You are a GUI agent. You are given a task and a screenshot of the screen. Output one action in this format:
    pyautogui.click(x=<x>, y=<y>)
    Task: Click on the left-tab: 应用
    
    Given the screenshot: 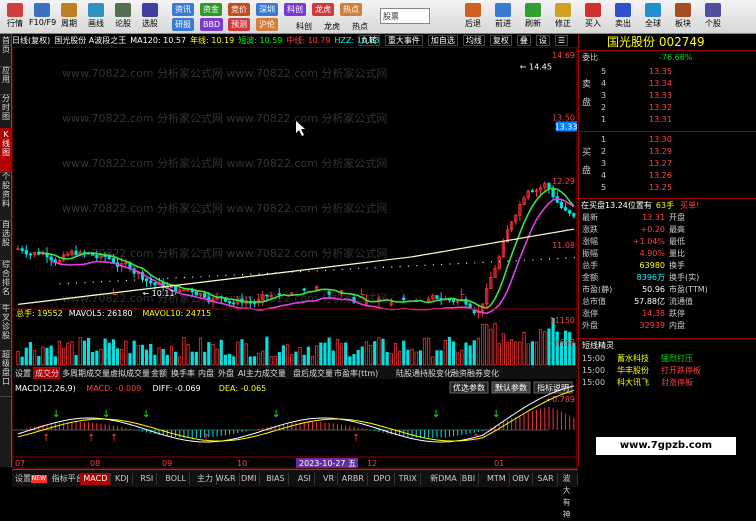 What is the action you would take?
    pyautogui.click(x=6, y=79)
    